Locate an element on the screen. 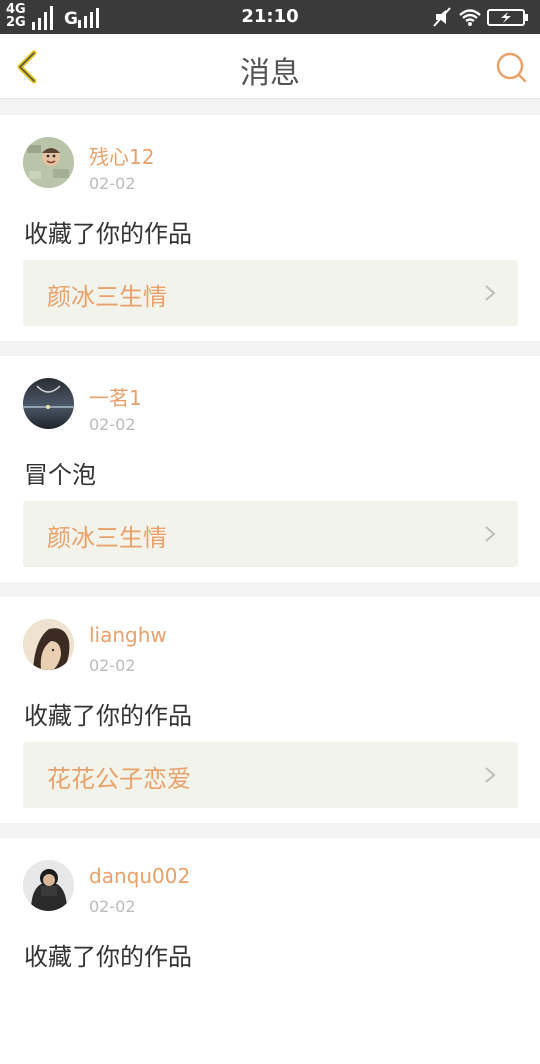 This screenshot has width=540, height=1064. search-icon is located at coordinates (511, 67).